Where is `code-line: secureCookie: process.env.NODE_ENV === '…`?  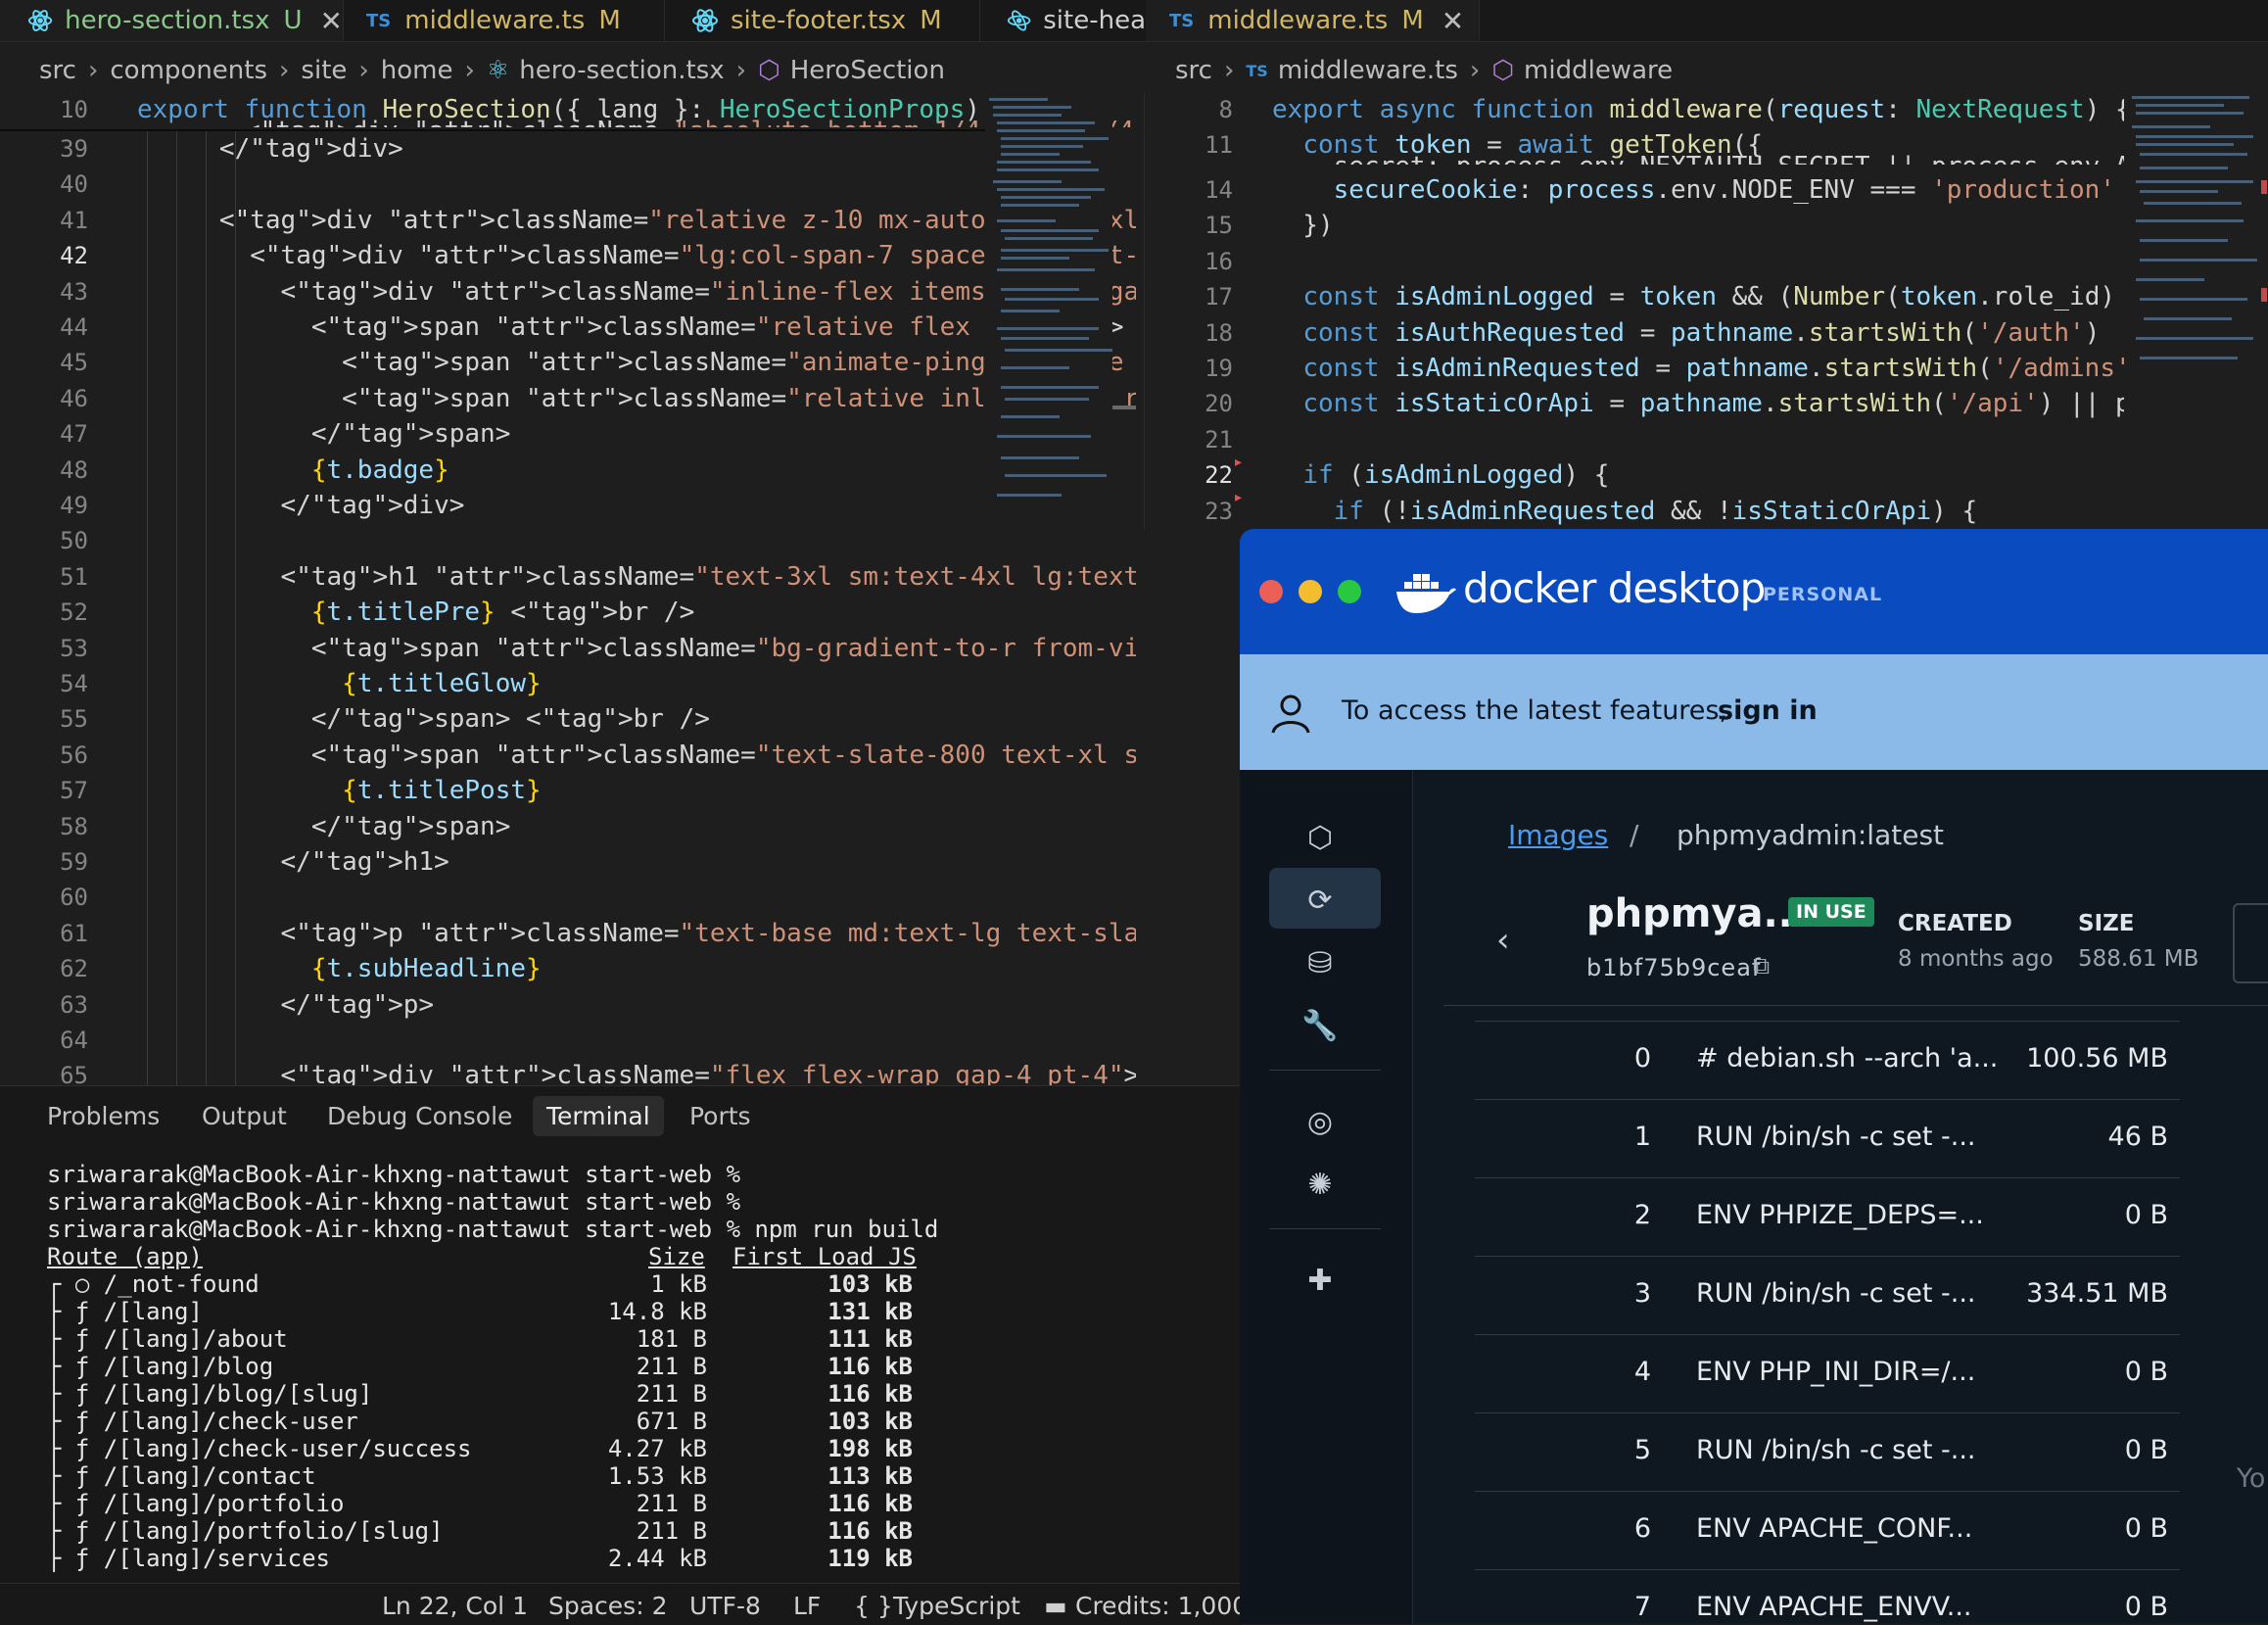
code-line: secureCookie: process.env.NODE_ENV === '… is located at coordinates (1693, 190).